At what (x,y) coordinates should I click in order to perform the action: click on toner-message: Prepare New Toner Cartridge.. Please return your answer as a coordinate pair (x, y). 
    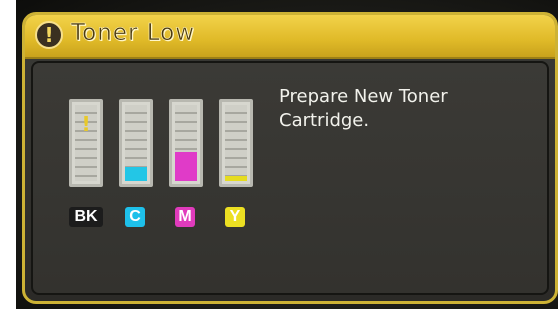
    Looking at the image, I should click on (363, 109).